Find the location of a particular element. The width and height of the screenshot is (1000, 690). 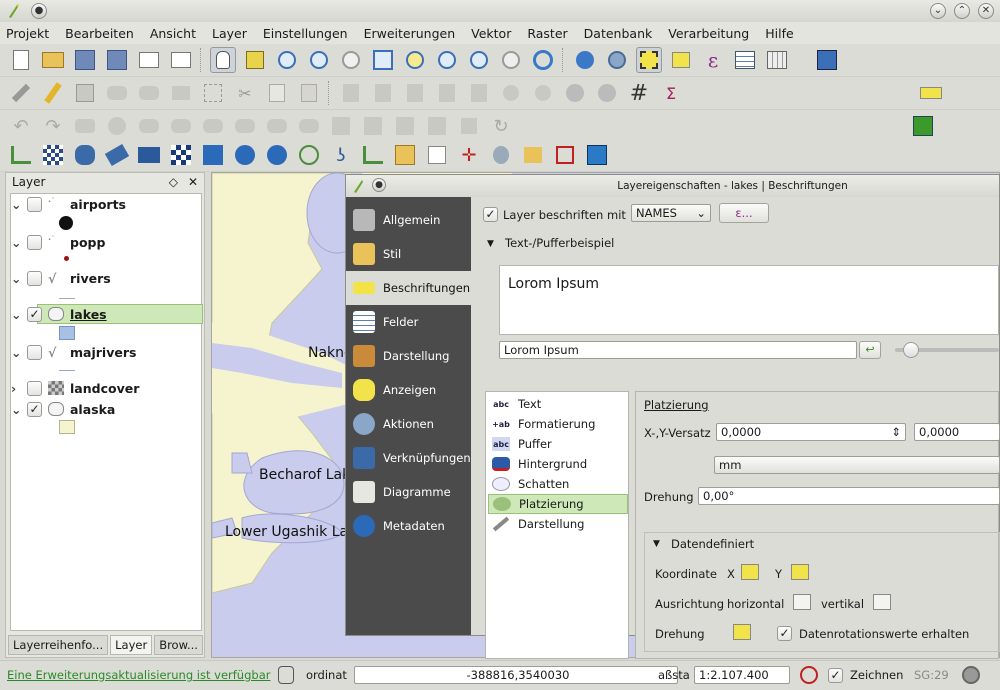

copy-icon is located at coordinates (277, 93).